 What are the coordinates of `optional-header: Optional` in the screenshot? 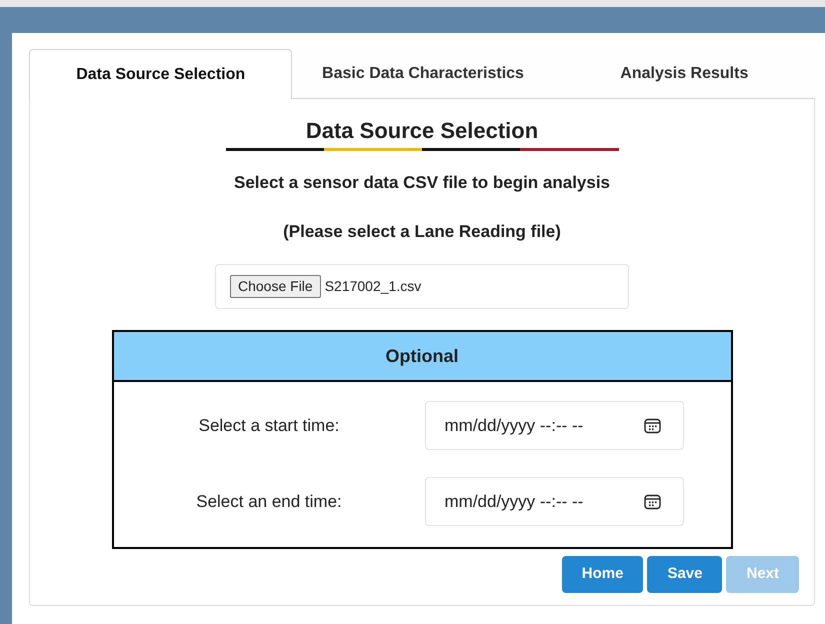 It's located at (422, 357).